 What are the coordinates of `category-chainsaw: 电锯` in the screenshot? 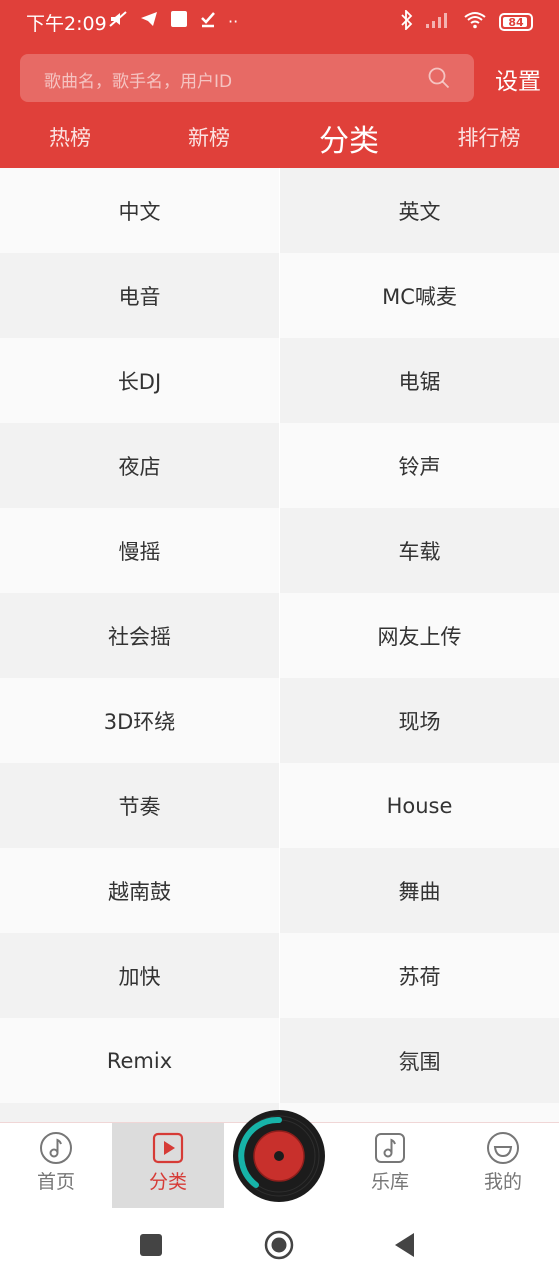 It's located at (419, 380).